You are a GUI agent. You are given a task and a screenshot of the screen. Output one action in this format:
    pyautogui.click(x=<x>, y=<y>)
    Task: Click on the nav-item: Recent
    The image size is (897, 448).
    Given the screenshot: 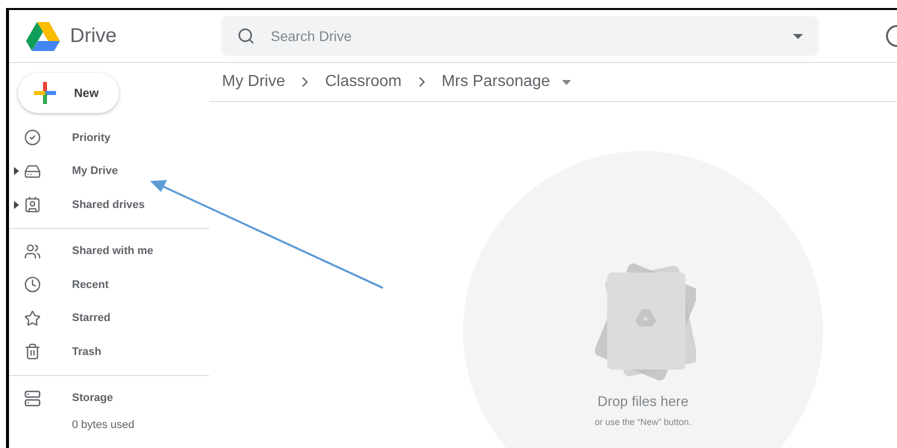 What is the action you would take?
    pyautogui.click(x=90, y=284)
    